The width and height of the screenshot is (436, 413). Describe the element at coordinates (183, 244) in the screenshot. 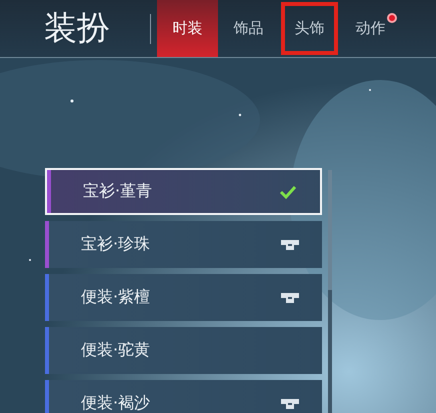

I see `outfit-item: 宝衫·珍珠` at that location.